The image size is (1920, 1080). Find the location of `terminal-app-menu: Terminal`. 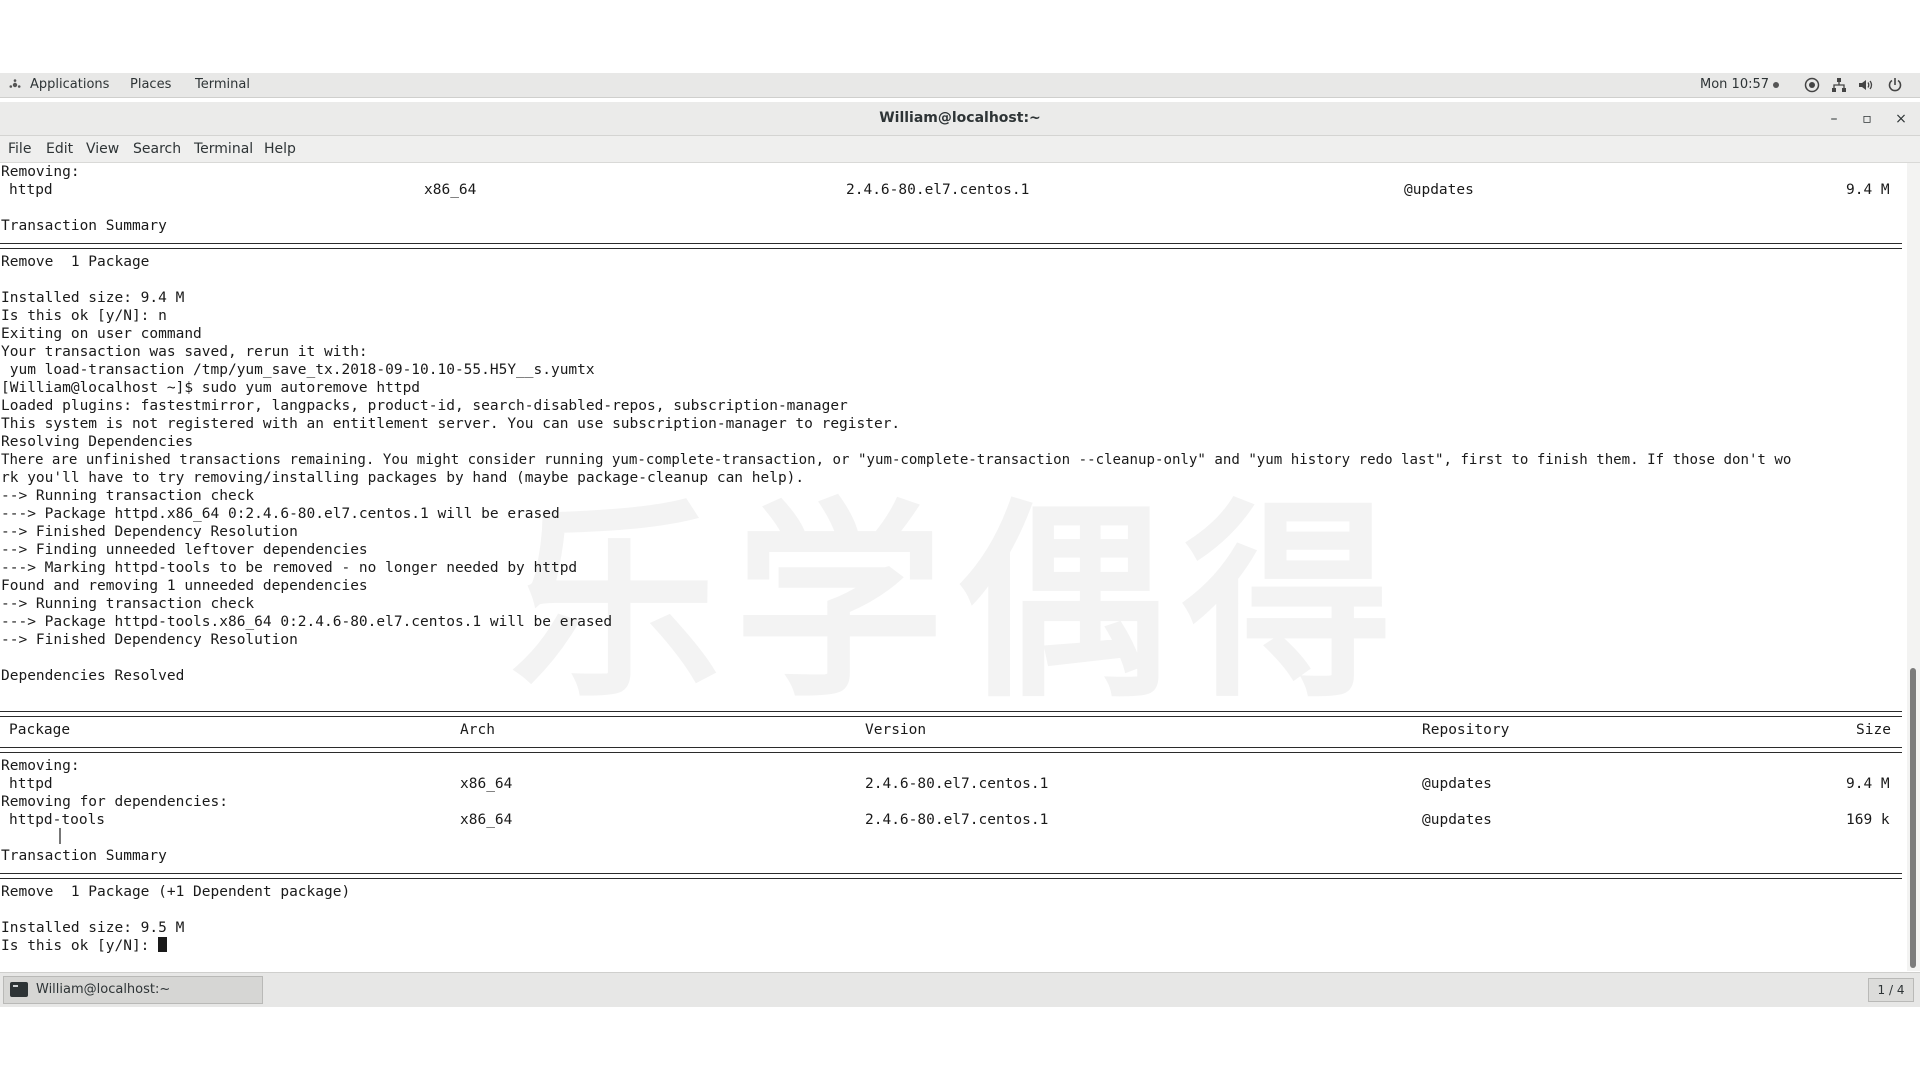

terminal-app-menu: Terminal is located at coordinates (222, 84).